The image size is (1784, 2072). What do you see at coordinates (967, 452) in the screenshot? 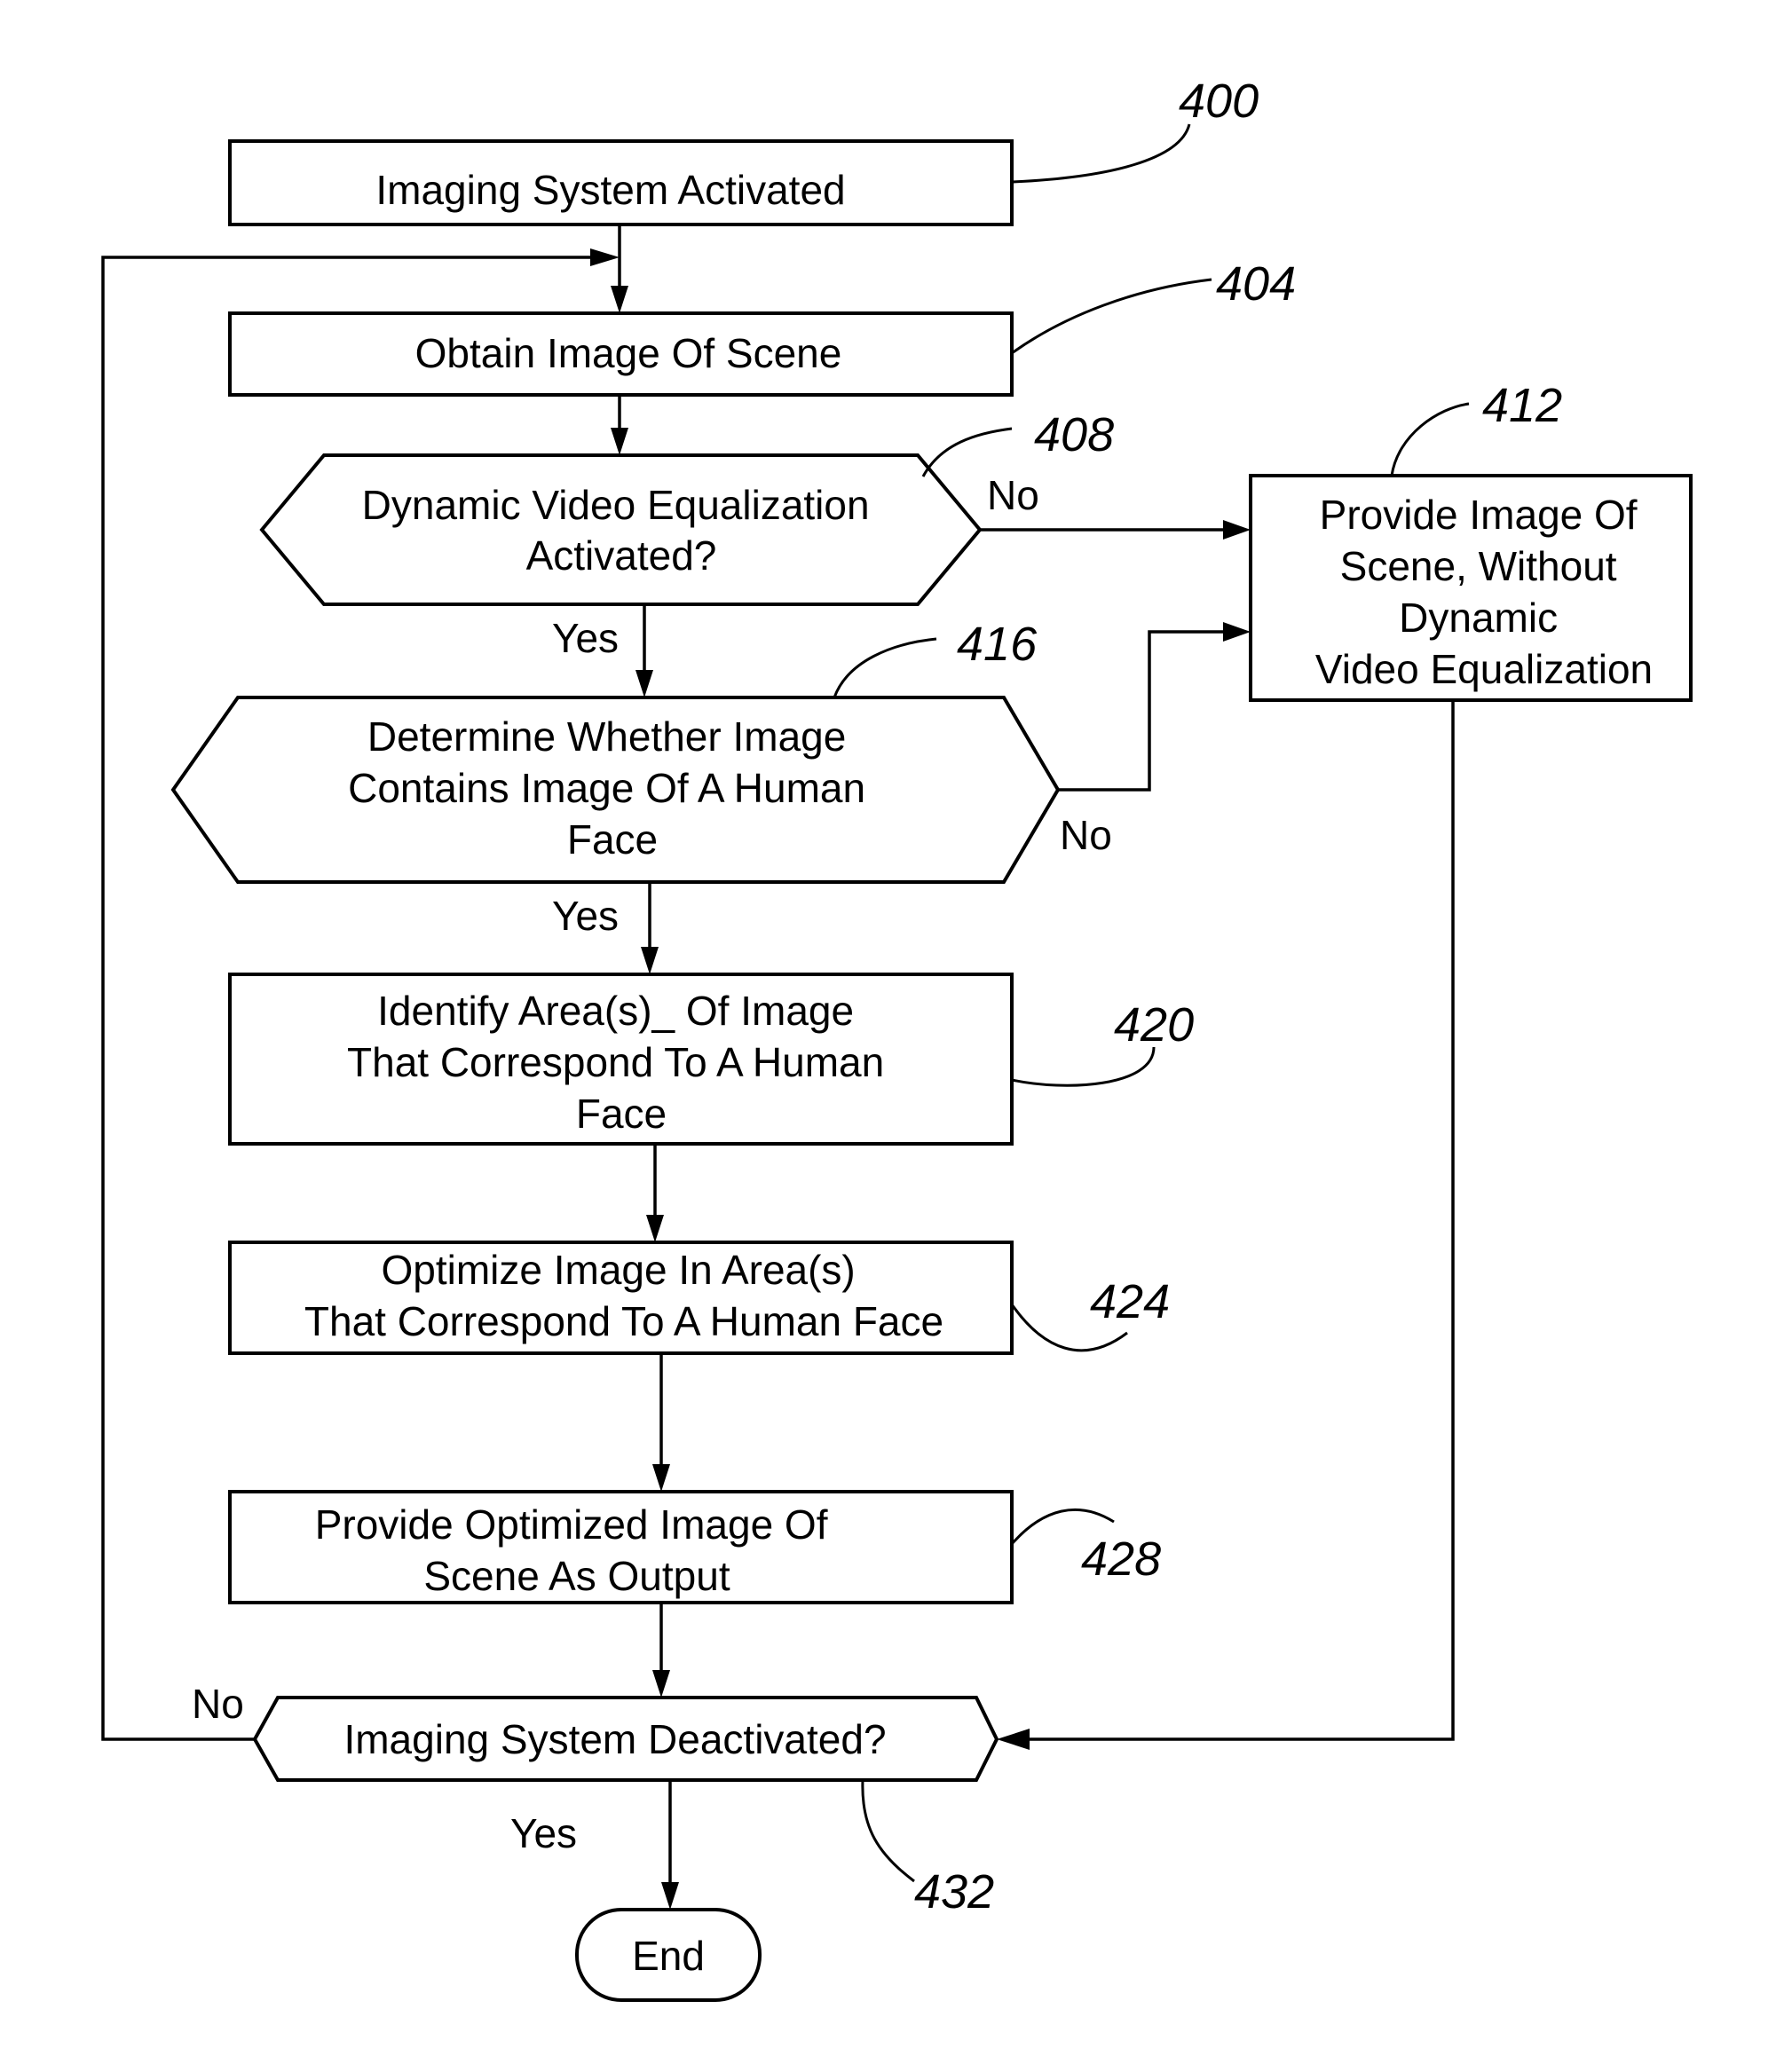
I see `ref-408-leader` at bounding box center [967, 452].